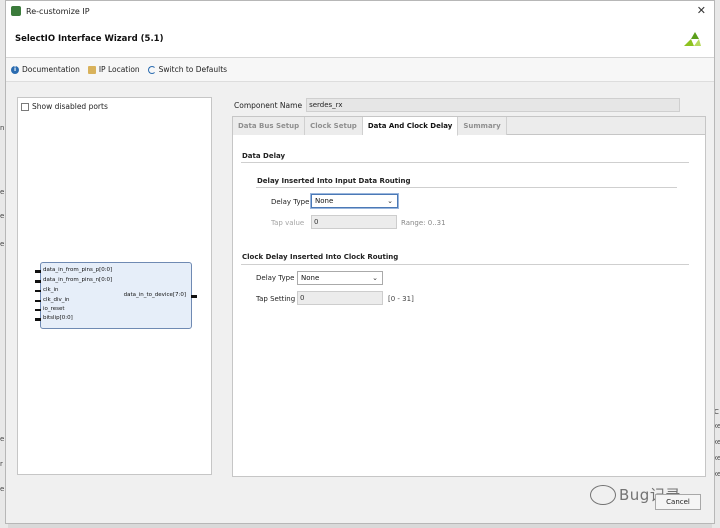 The height and width of the screenshot is (528, 720). What do you see at coordinates (603, 494) in the screenshot?
I see `chat-bubble-icon` at bounding box center [603, 494].